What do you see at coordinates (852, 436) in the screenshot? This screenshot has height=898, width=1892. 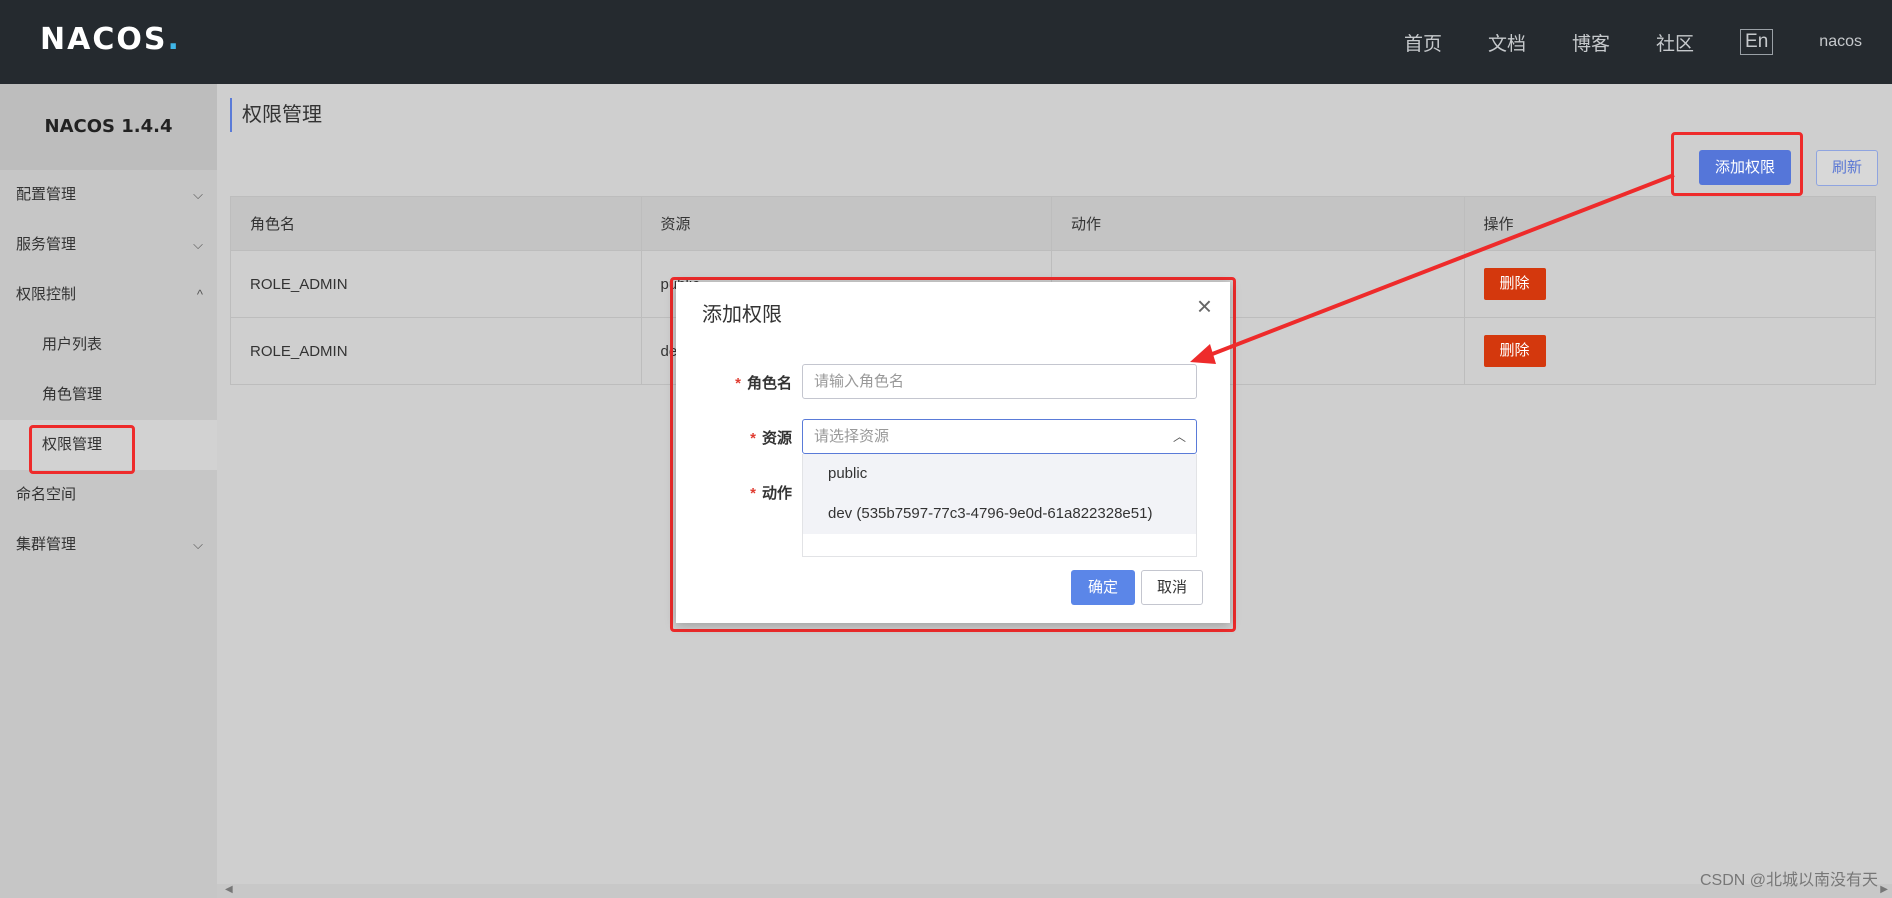 I see `resource-select-placeholder: 请选择资源` at bounding box center [852, 436].